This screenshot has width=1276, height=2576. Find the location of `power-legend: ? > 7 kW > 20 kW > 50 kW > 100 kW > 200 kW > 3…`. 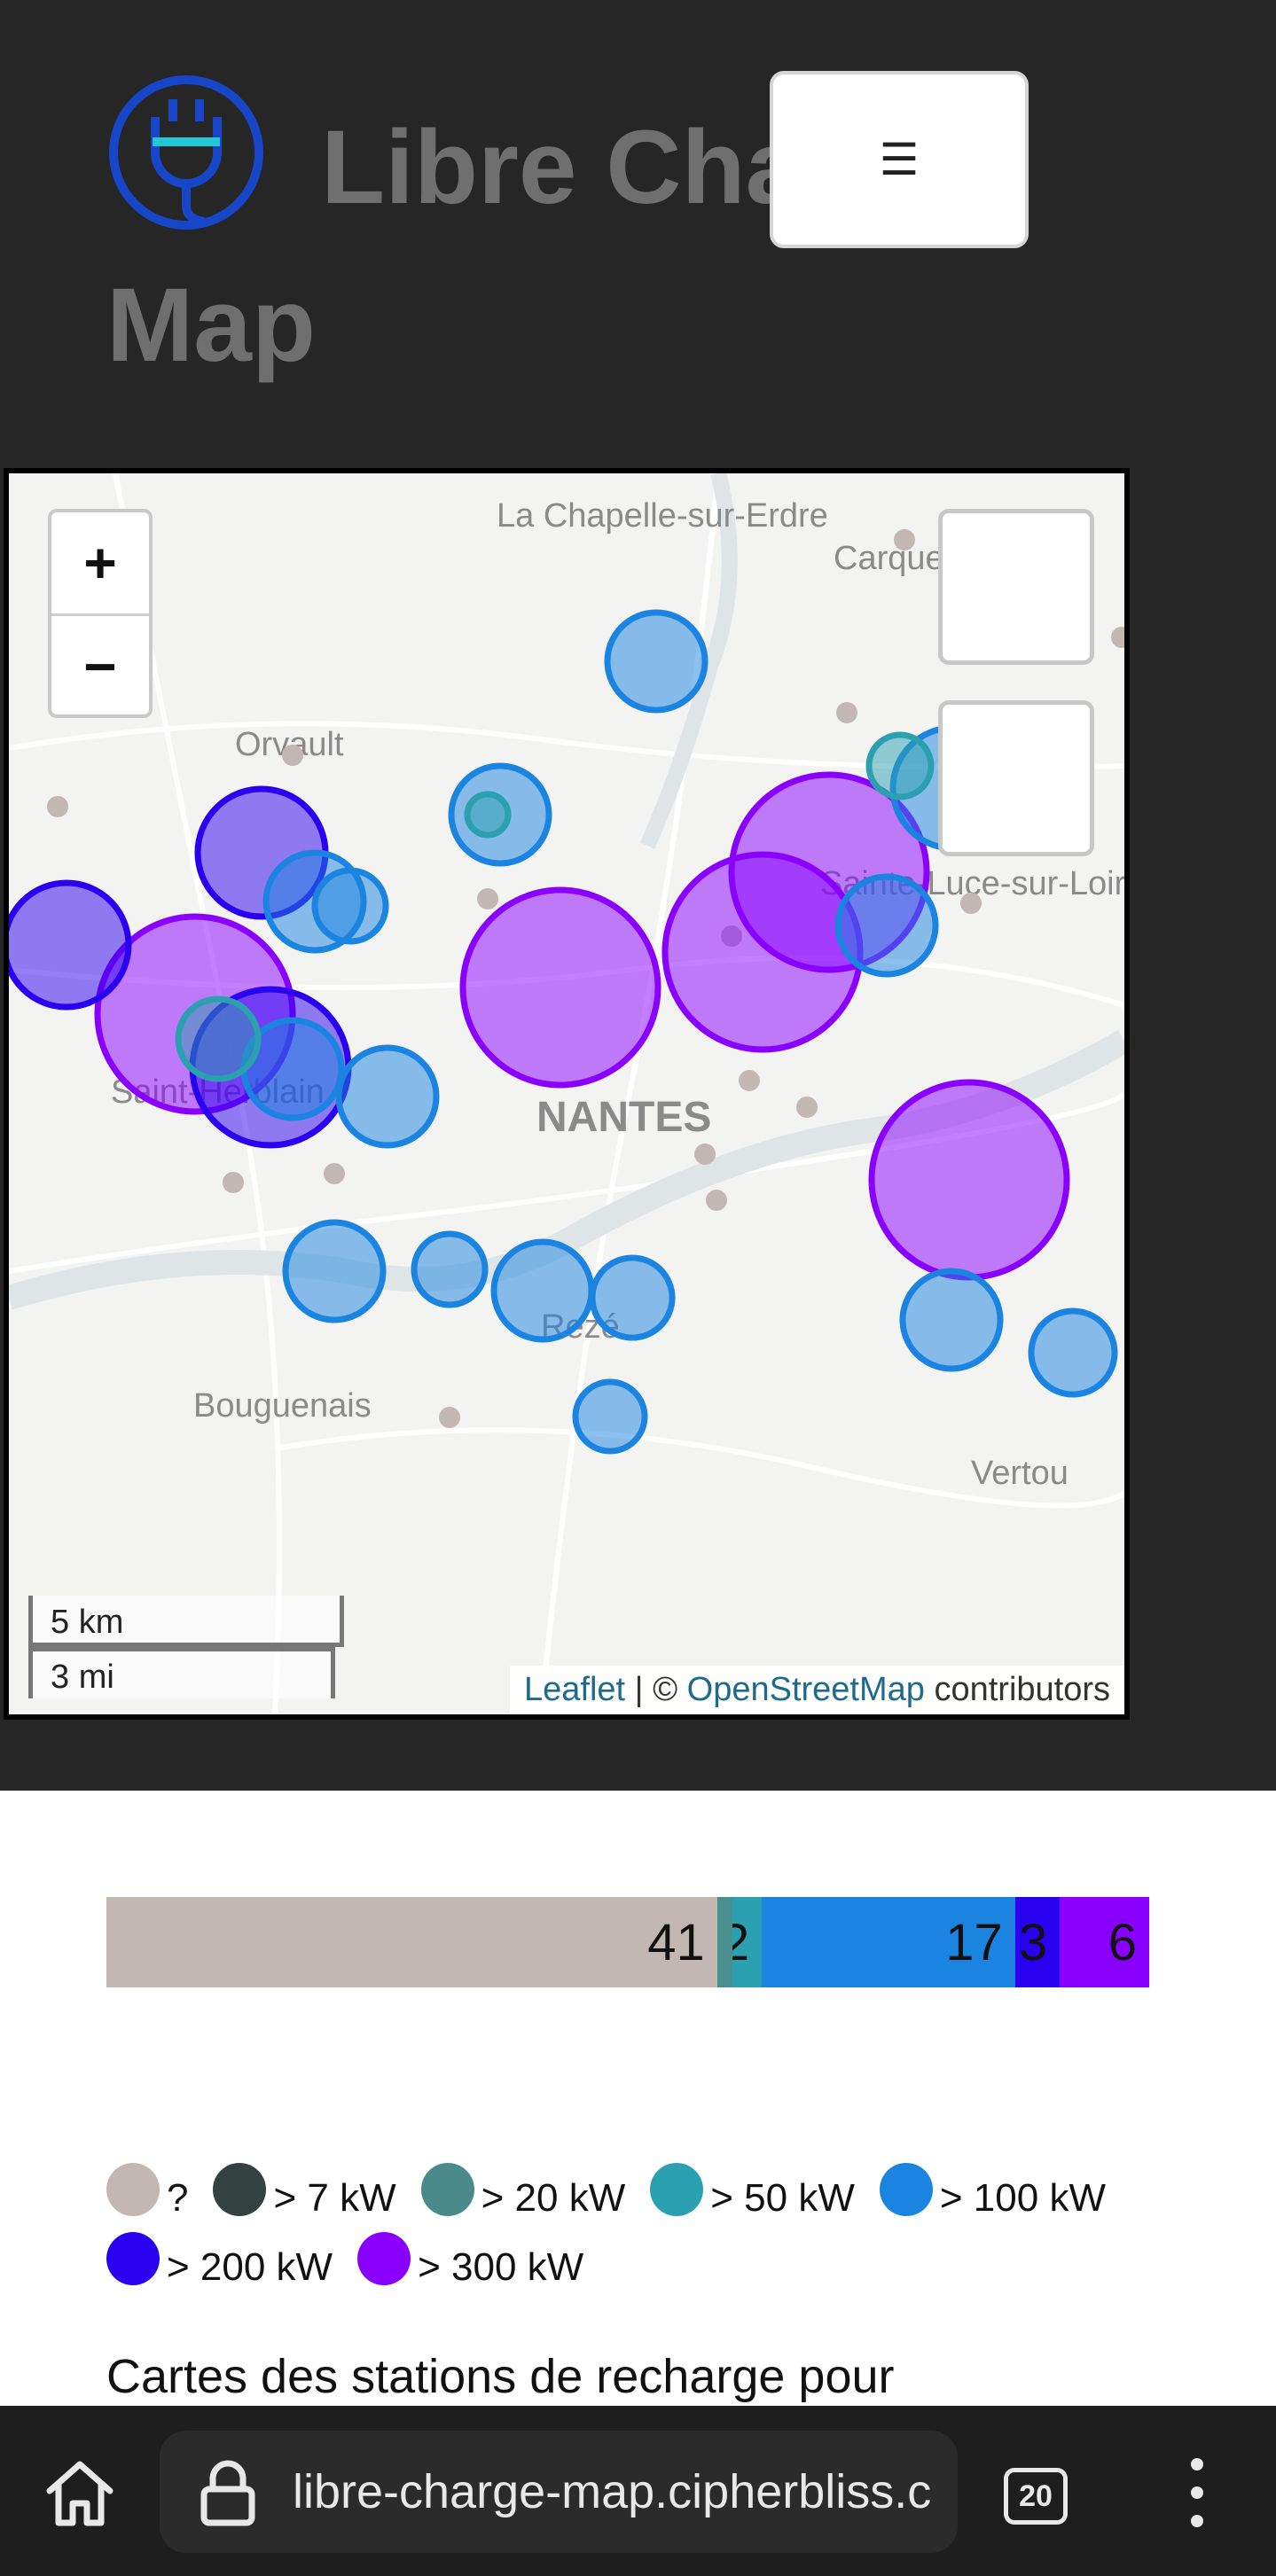

power-legend: ? > 7 kW > 20 kW > 50 kW > 100 kW > 200 kW > 3… is located at coordinates (638, 2232).